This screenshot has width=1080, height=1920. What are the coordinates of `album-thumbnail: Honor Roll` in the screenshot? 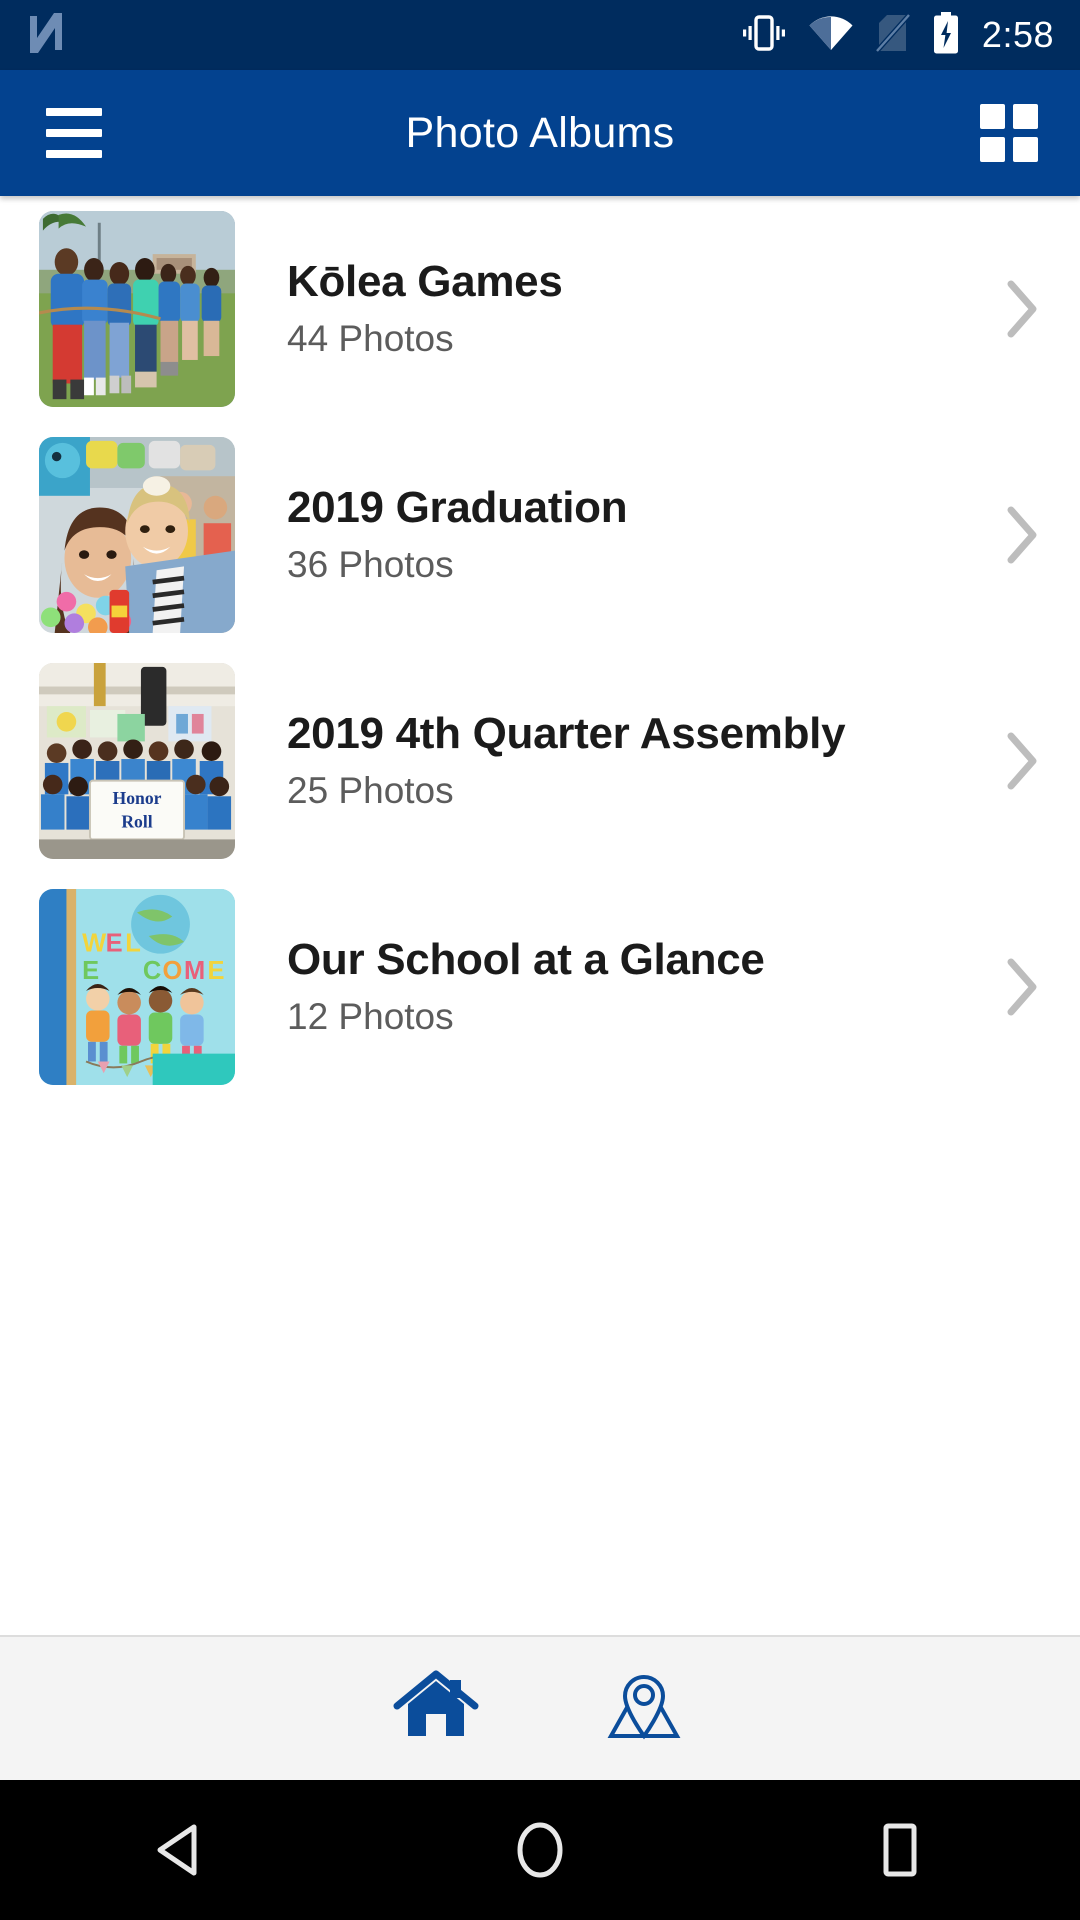 It's located at (137, 761).